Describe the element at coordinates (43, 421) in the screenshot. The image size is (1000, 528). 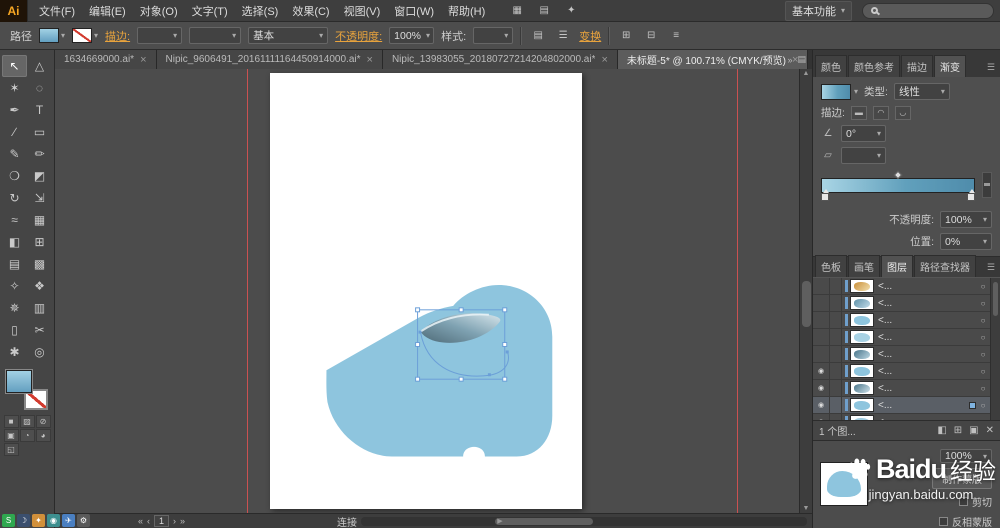
I see `none-button: ⊘` at that location.